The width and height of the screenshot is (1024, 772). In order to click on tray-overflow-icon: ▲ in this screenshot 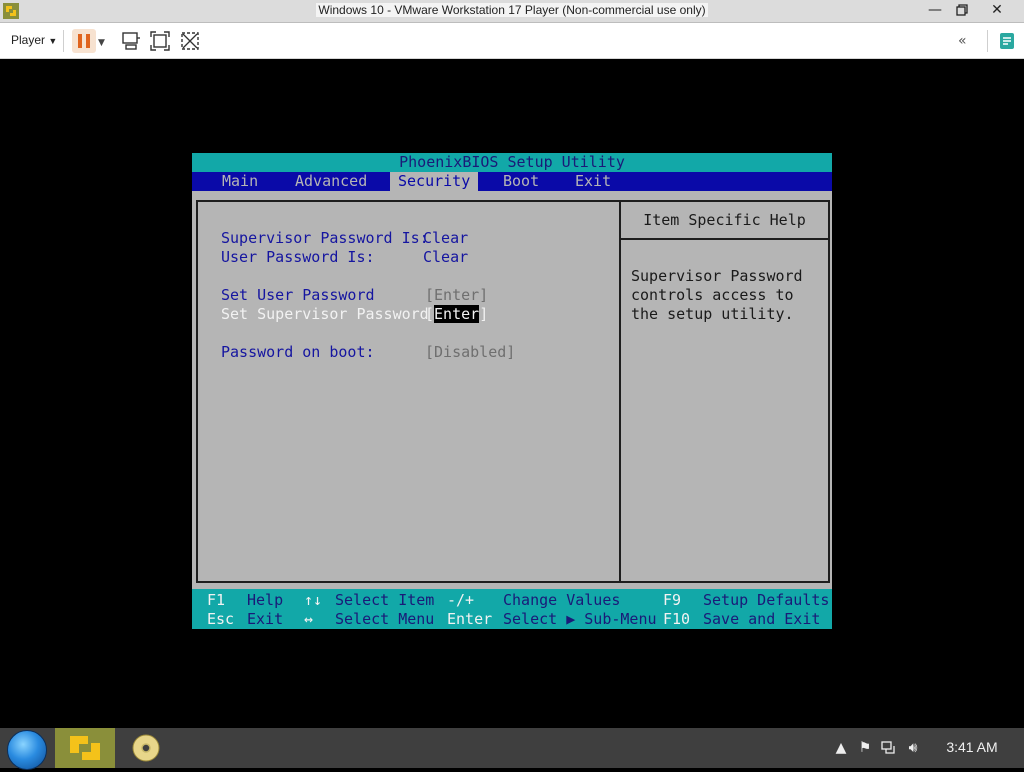, I will do `click(841, 749)`.